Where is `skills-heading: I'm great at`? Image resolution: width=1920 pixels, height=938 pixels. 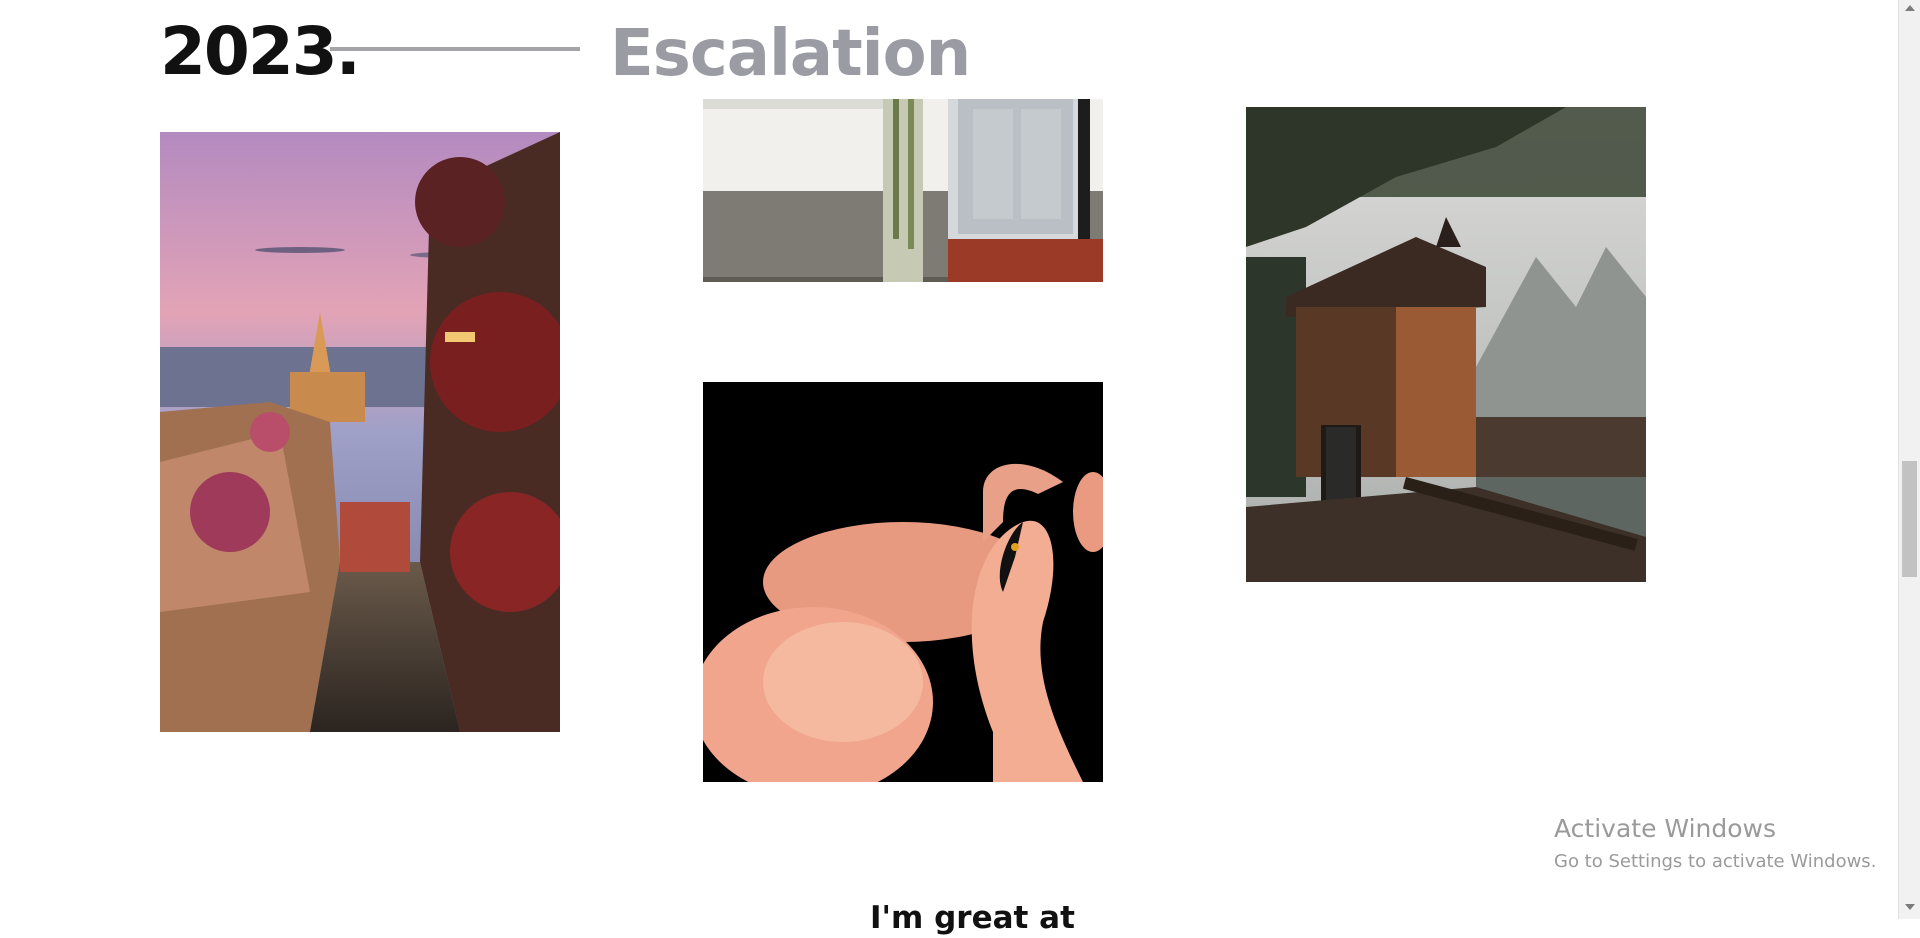 skills-heading: I'm great at is located at coordinates (972, 918).